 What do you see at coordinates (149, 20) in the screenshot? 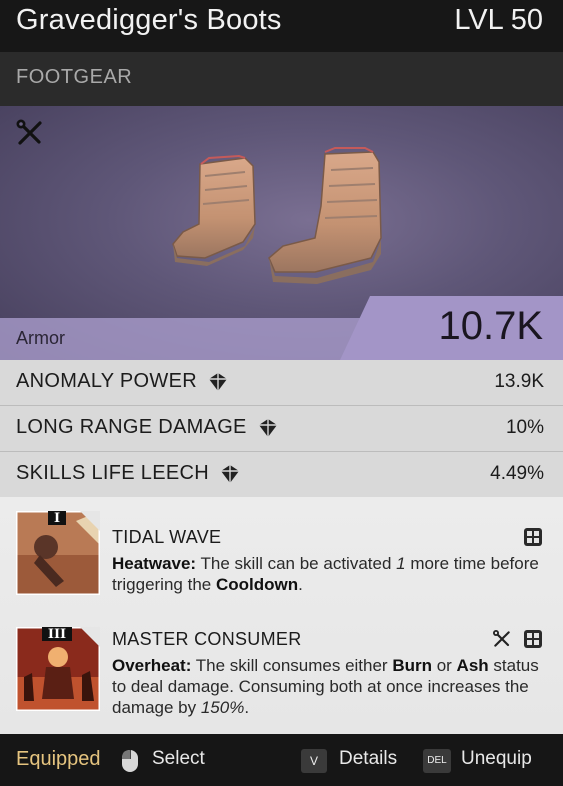
I see `item-name: Gravedigger's Boots` at bounding box center [149, 20].